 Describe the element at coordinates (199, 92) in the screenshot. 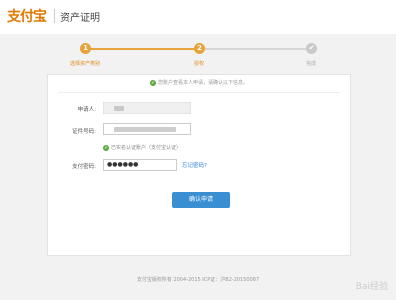

I see `notice-divider` at that location.